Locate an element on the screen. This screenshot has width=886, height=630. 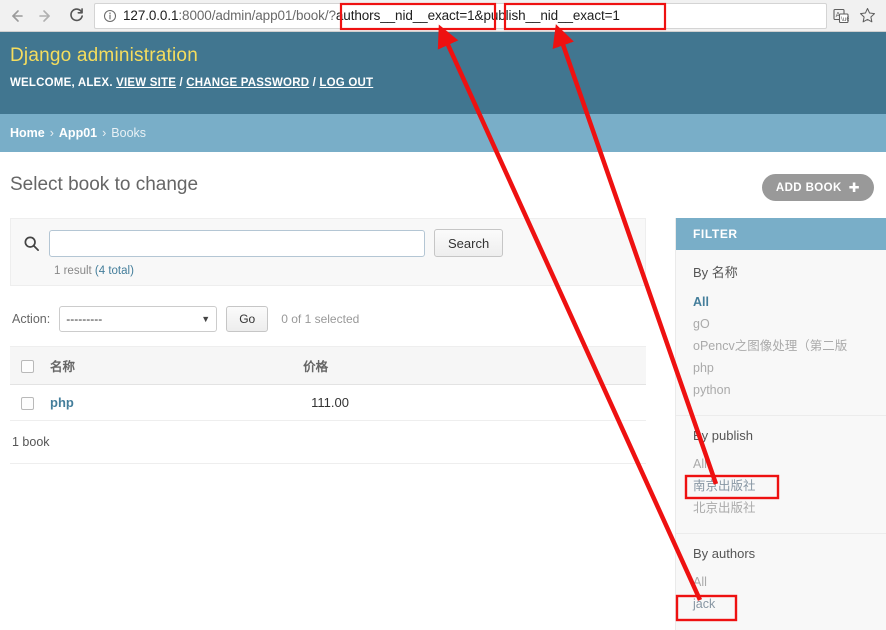
filter-item-name-php: php is located at coordinates (789, 368).